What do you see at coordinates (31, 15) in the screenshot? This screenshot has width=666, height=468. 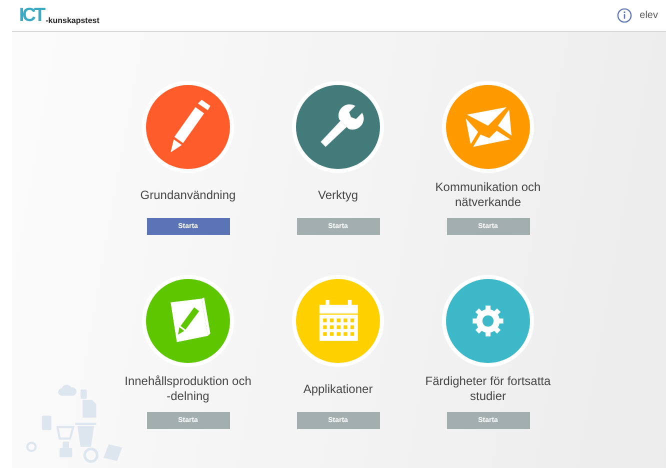 I see `logo-mark: ICT` at bounding box center [31, 15].